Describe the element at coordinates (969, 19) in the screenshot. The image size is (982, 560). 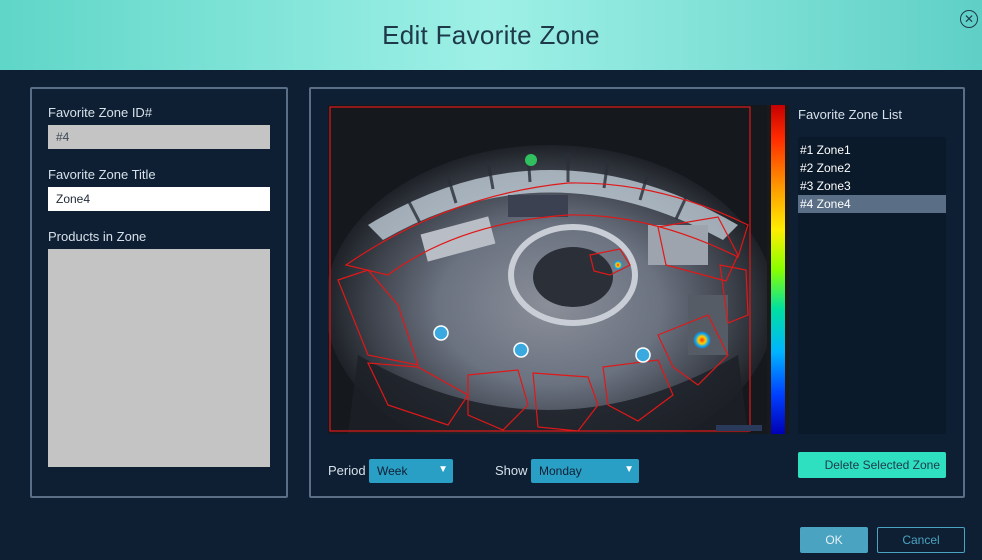
I see `close-icon: ✕` at that location.